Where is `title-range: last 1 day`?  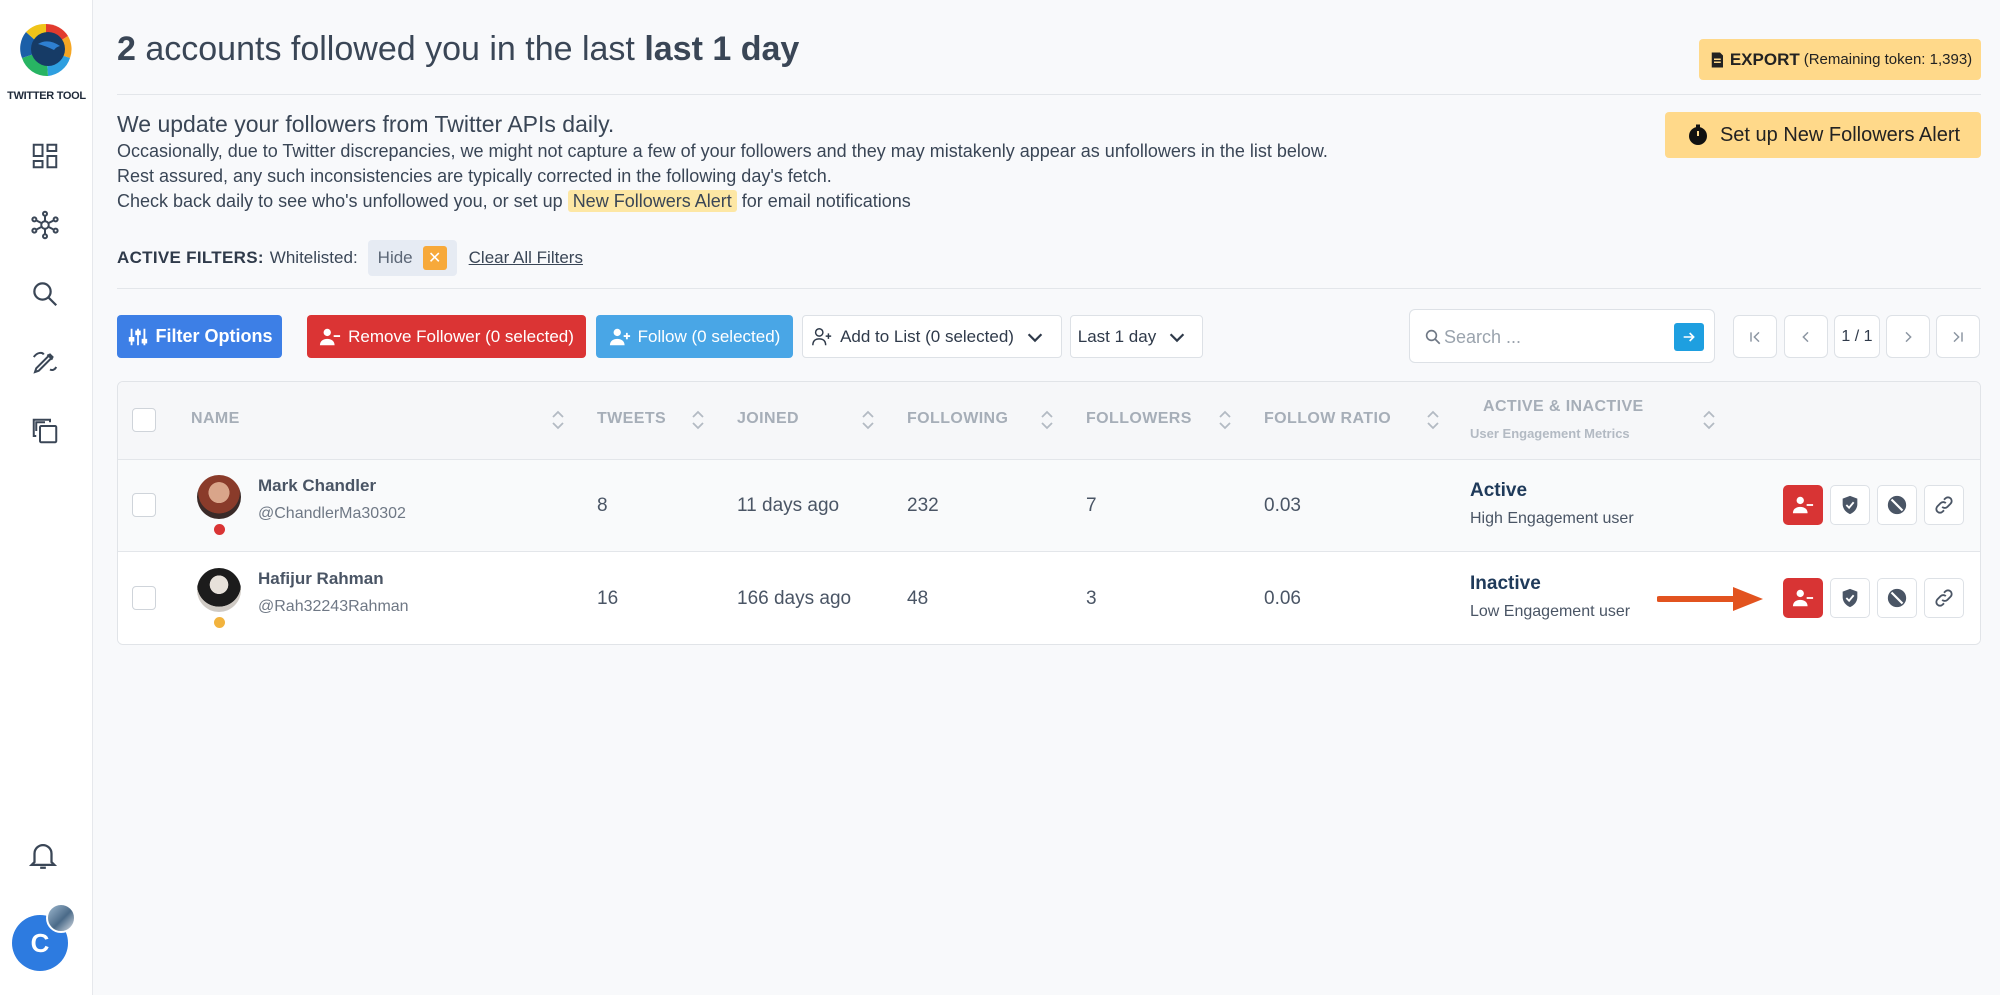
title-range: last 1 day is located at coordinates (722, 49).